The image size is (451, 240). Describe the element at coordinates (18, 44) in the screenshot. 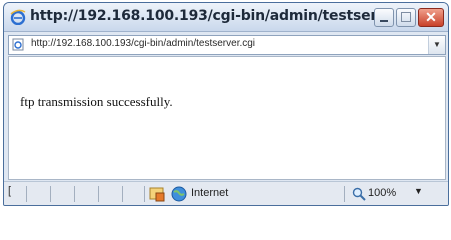

I see `page-icon` at that location.